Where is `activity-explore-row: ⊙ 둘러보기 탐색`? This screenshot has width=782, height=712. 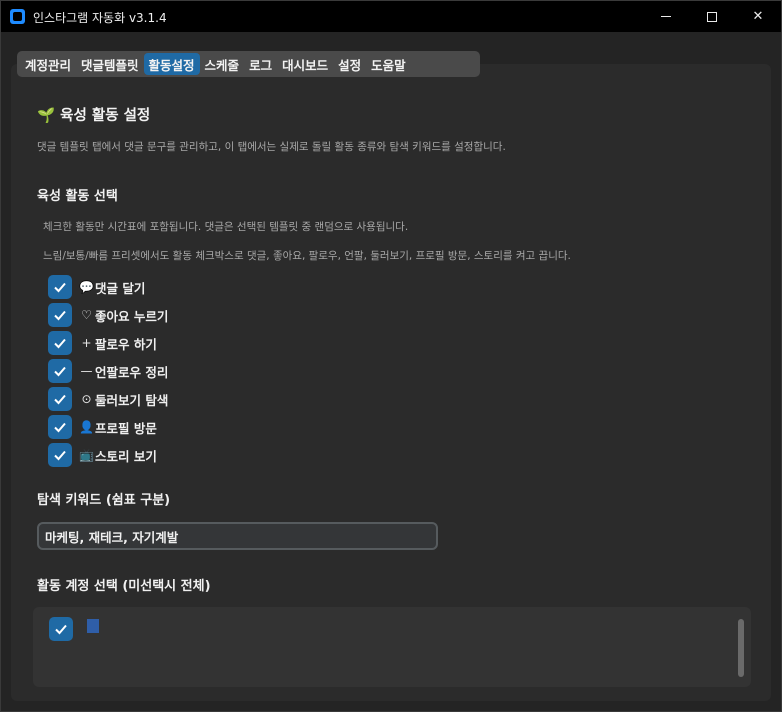
activity-explore-row: ⊙ 둘러보기 탐색 is located at coordinates (108, 399).